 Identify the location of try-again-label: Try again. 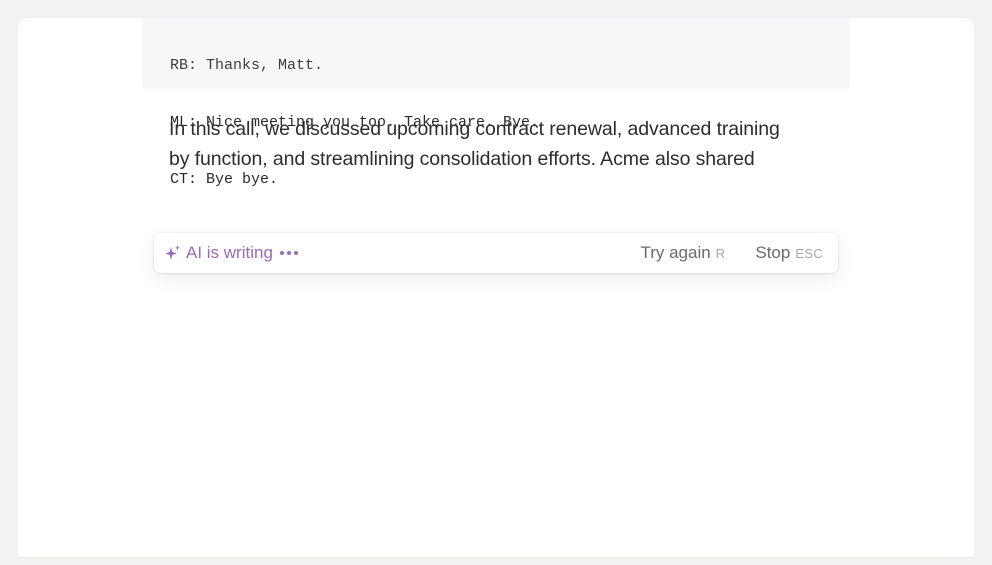
(675, 252).